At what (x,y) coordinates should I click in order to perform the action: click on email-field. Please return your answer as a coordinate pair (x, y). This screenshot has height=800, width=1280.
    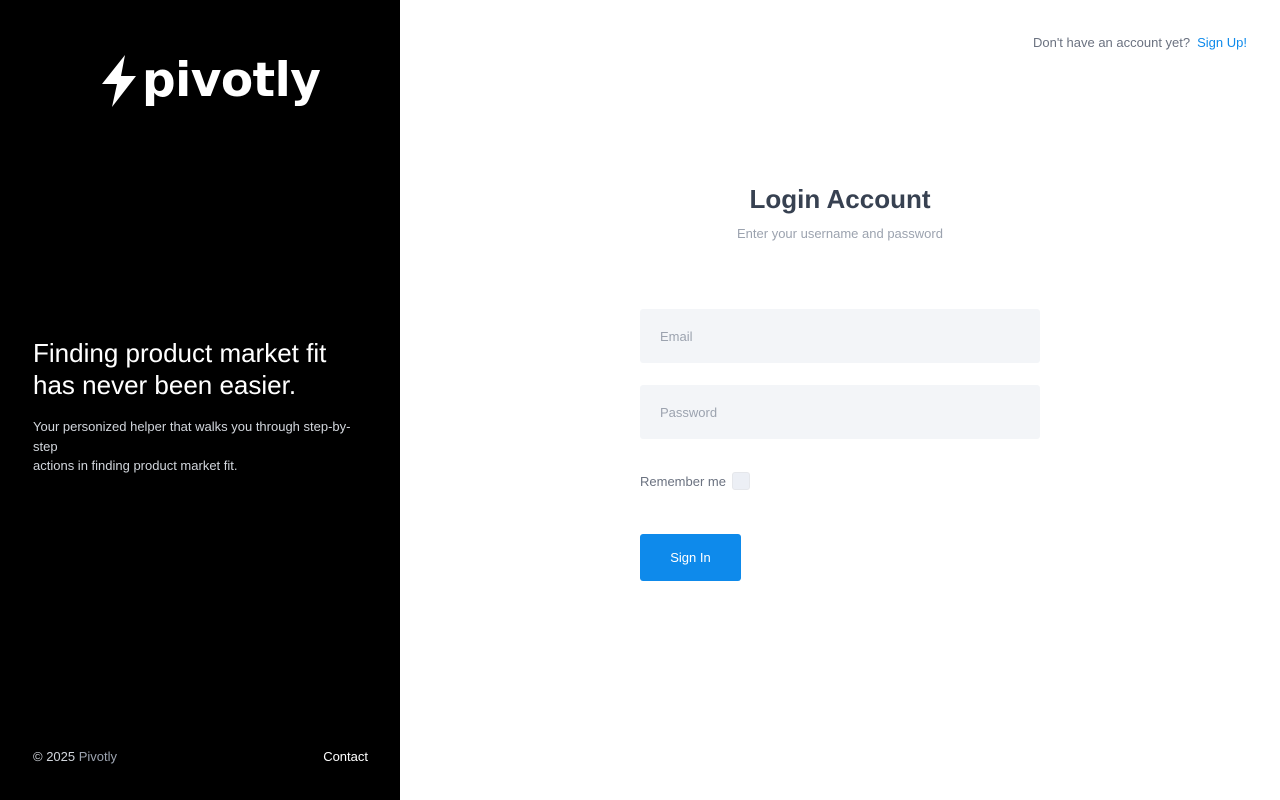
    Looking at the image, I should click on (840, 336).